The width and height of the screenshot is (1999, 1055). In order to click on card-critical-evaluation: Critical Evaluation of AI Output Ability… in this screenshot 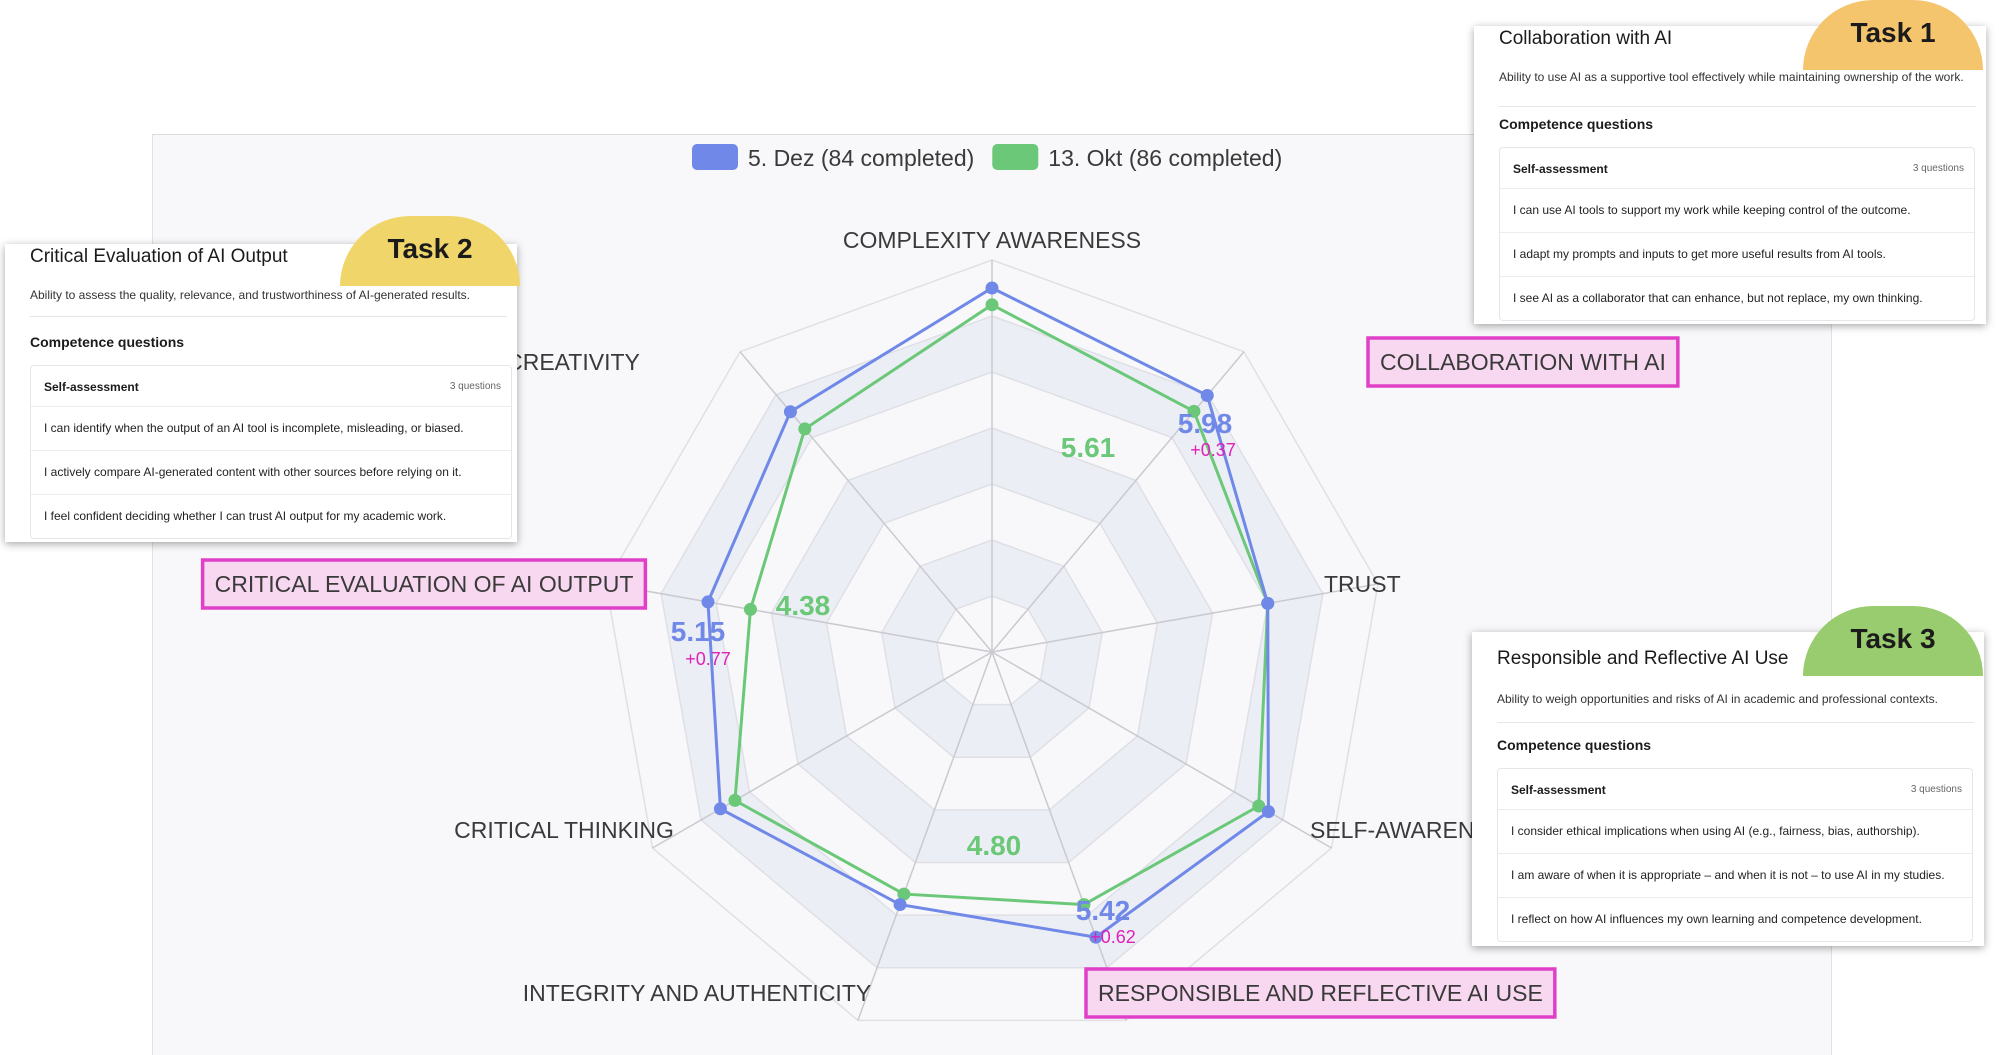, I will do `click(261, 393)`.